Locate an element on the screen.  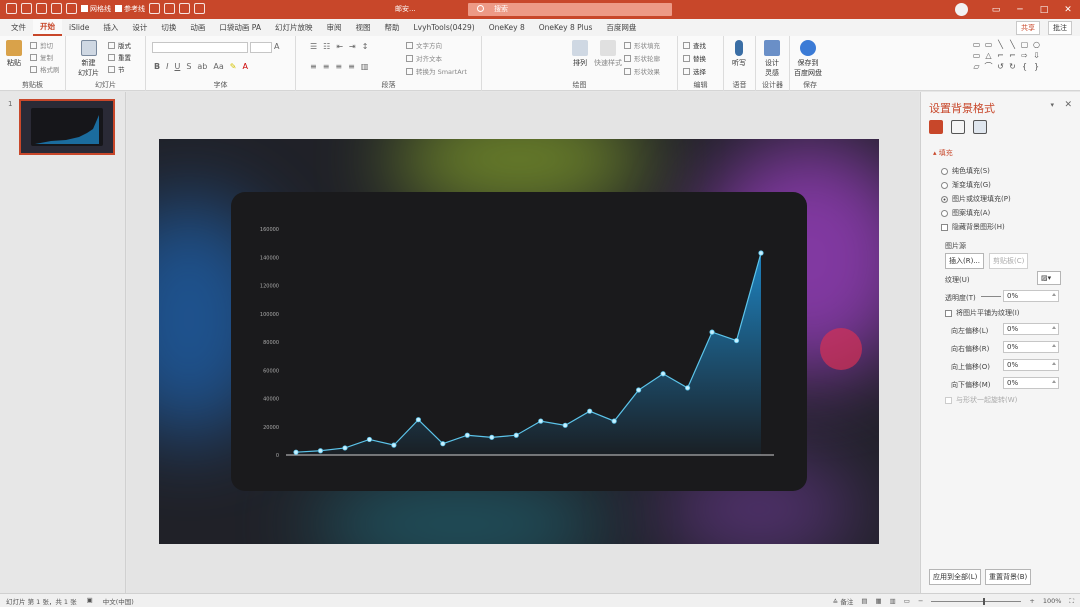
texture-picker: ▨▾ is located at coordinates (1049, 278).